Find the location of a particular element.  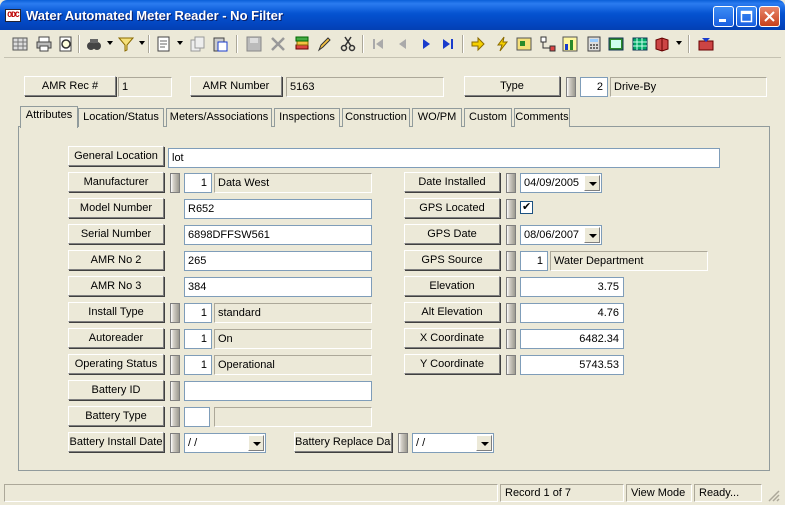

jump-icon is located at coordinates (478, 44).